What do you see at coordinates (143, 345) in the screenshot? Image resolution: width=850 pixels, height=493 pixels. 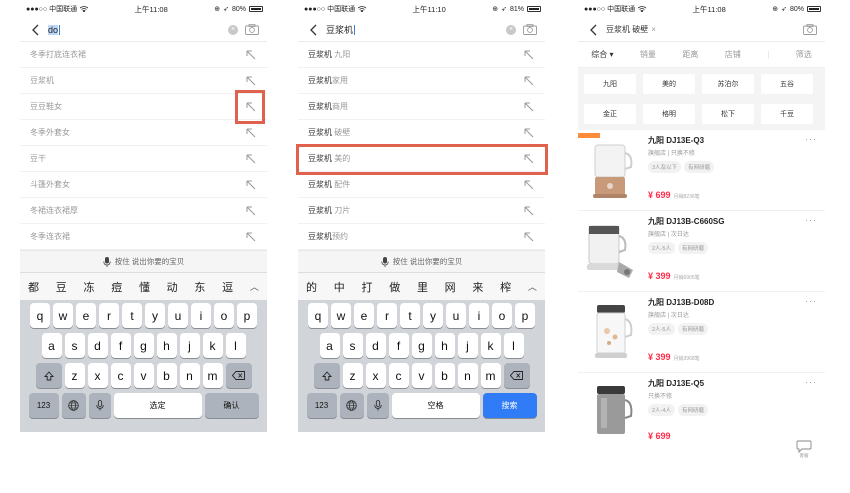 I see `key: g` at bounding box center [143, 345].